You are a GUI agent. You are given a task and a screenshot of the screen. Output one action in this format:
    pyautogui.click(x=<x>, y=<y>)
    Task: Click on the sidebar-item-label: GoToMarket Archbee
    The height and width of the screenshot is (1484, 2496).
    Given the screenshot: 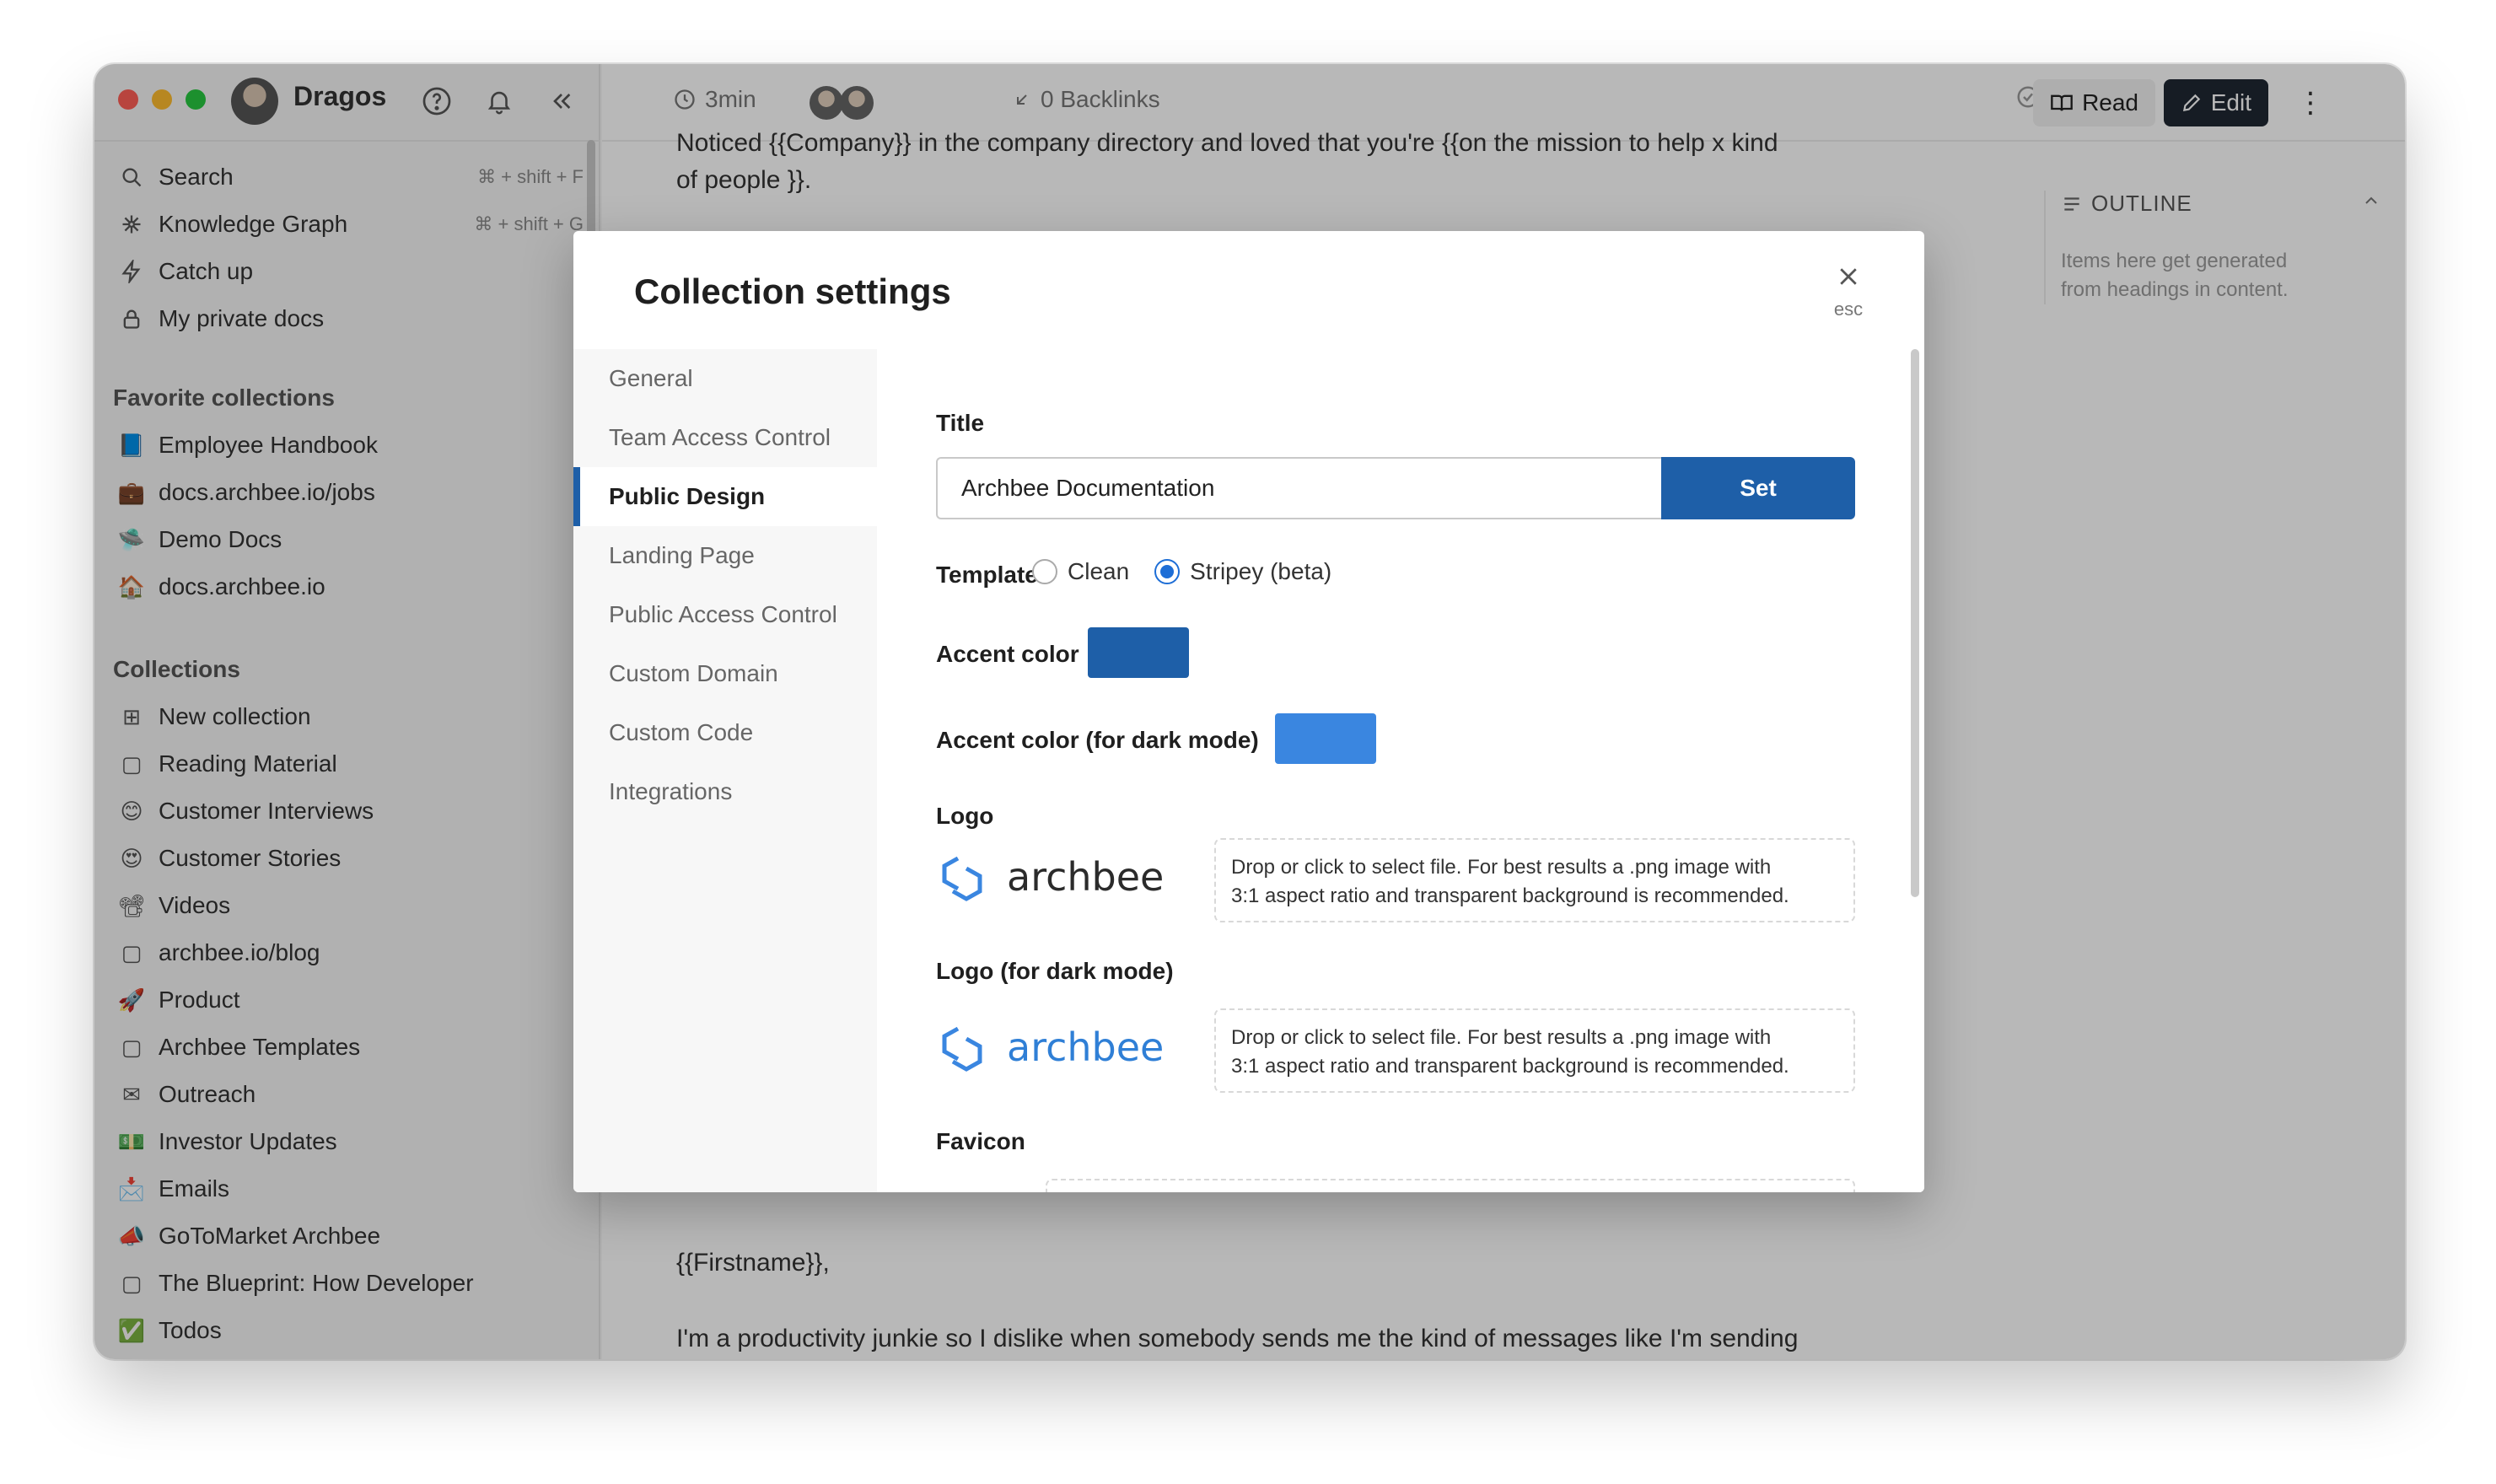 What is the action you would take?
    pyautogui.click(x=270, y=1236)
    